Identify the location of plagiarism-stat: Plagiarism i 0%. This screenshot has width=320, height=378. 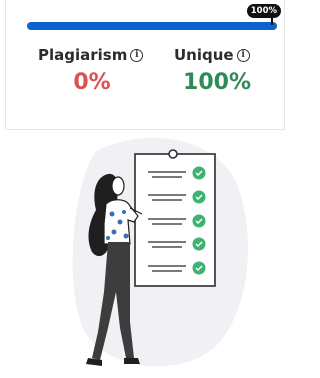
(92, 70).